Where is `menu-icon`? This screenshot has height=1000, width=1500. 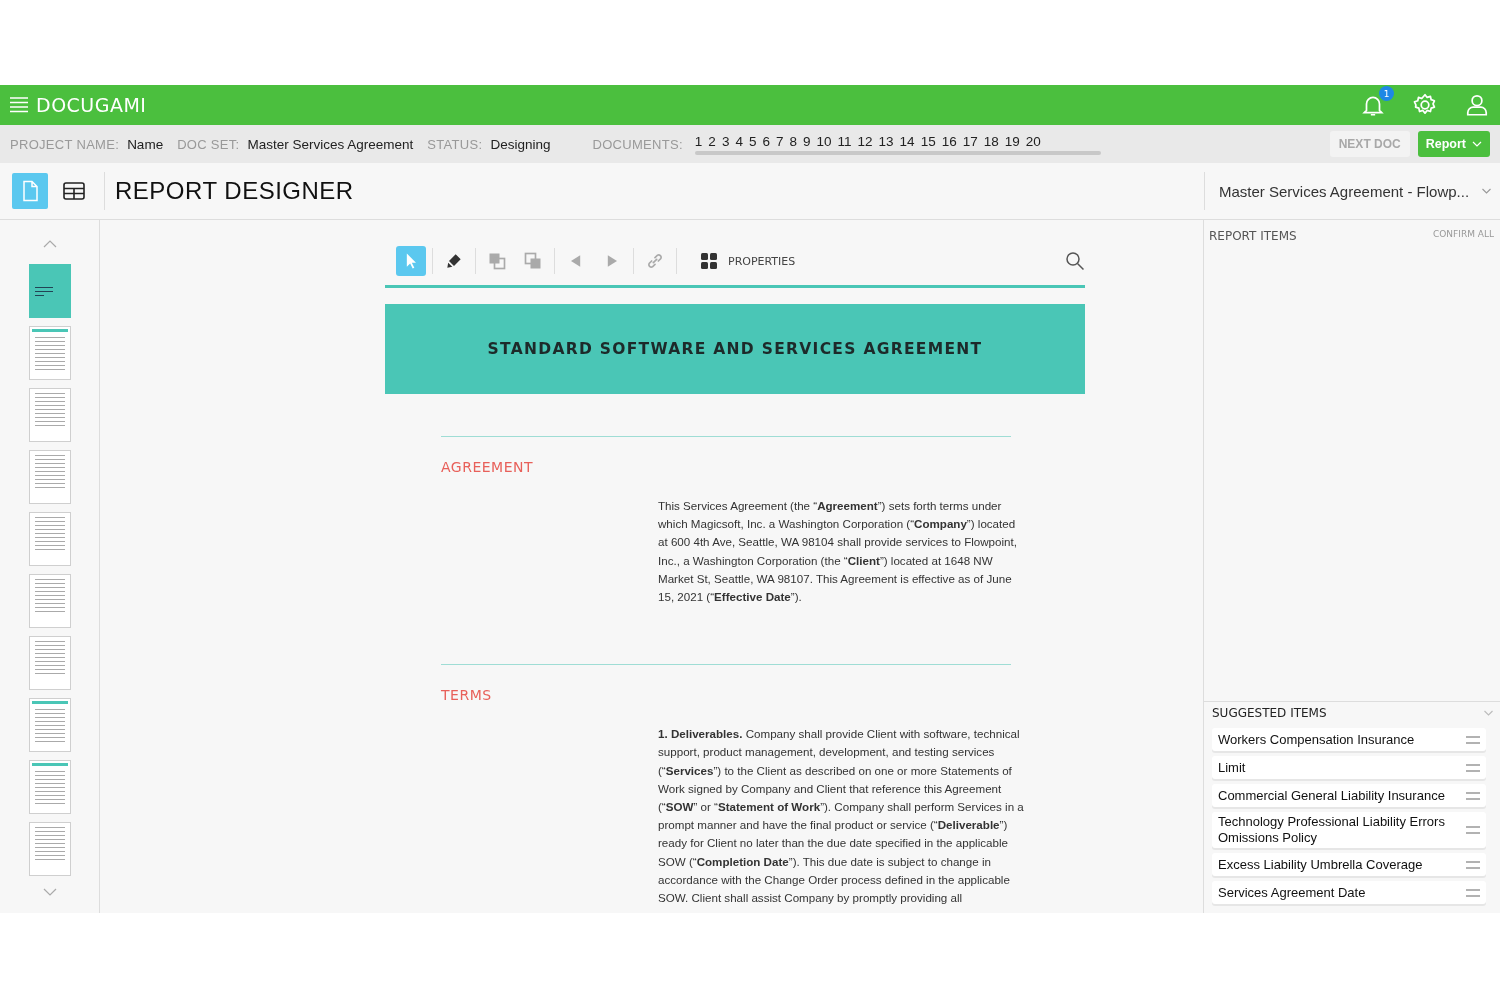 menu-icon is located at coordinates (19, 105).